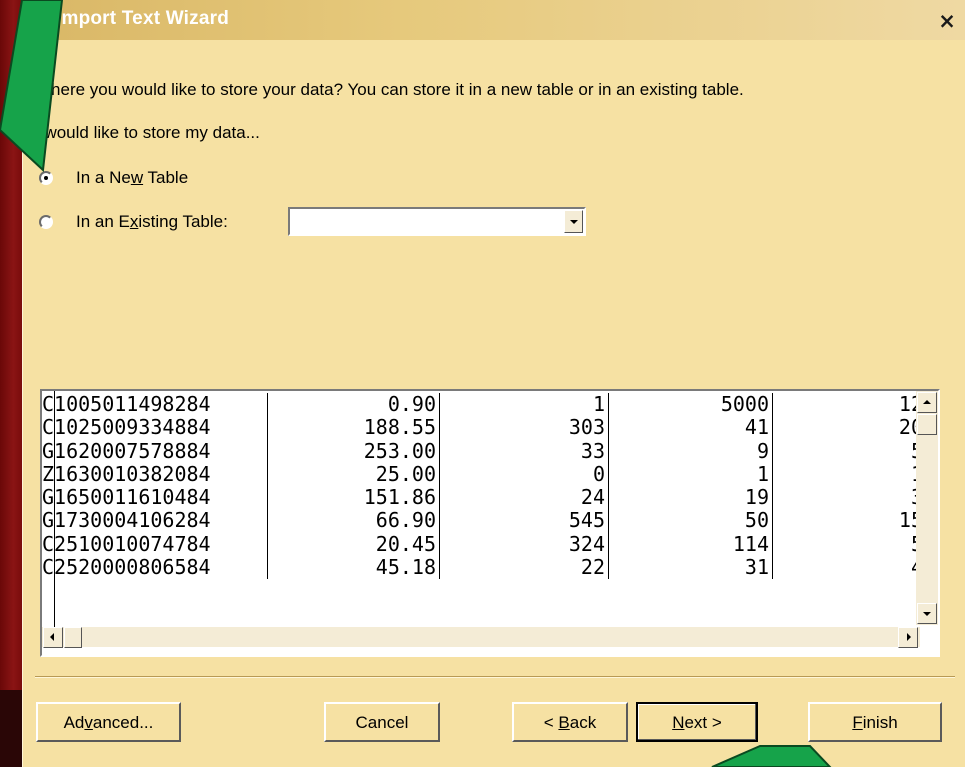 The width and height of the screenshot is (965, 767). Describe the element at coordinates (771, 756) in the screenshot. I see `callout-arrow-bottom` at that location.